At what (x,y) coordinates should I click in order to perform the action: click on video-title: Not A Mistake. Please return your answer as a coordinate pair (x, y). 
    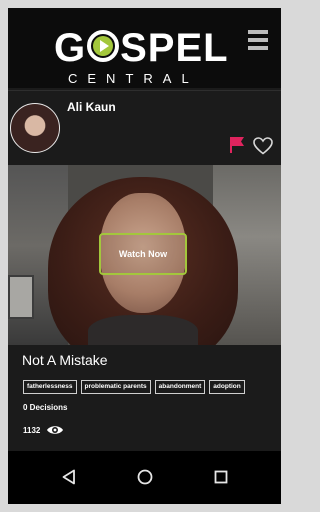
    Looking at the image, I should click on (65, 360).